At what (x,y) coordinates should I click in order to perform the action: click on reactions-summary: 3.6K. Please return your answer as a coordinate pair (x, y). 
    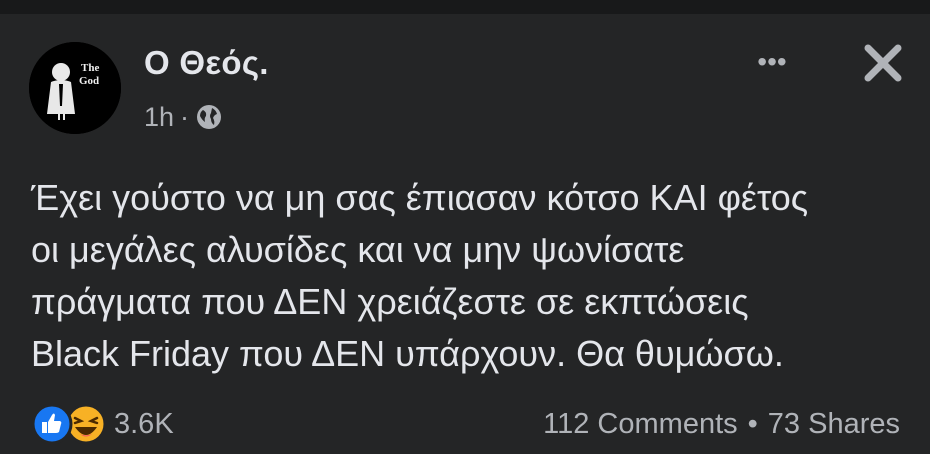
    Looking at the image, I should click on (102, 424).